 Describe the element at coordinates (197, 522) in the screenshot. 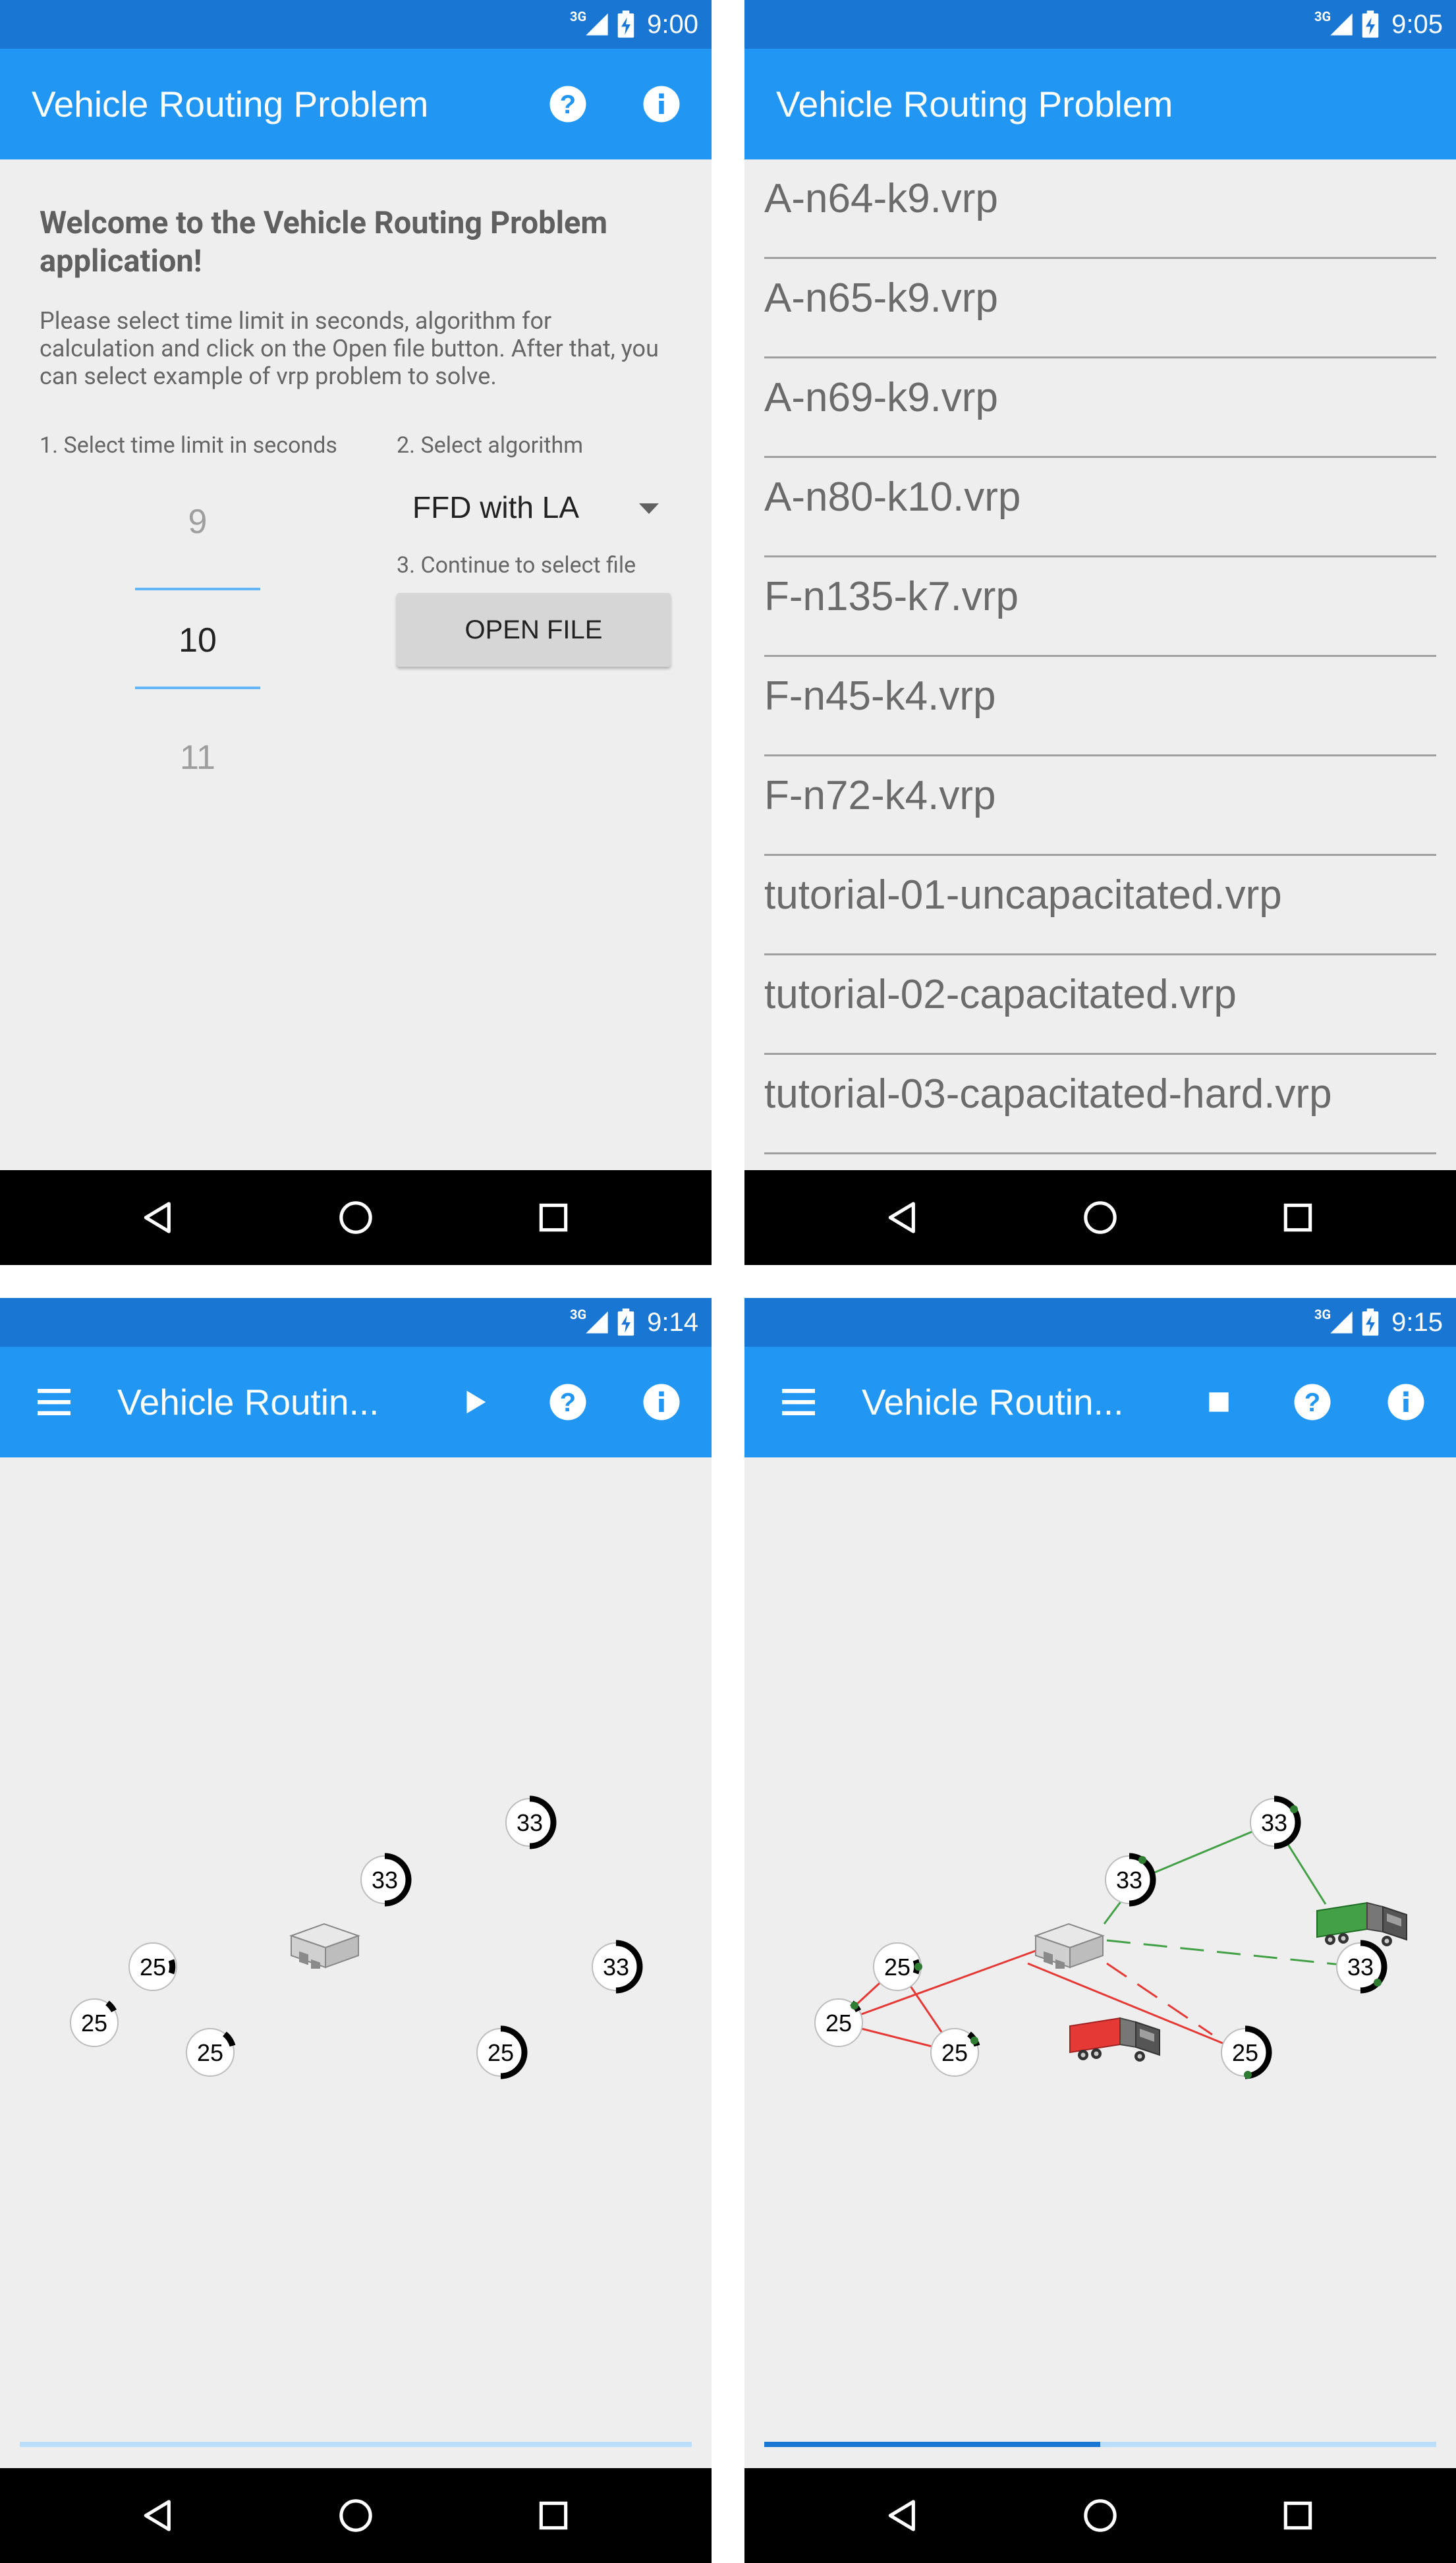

I see `picker-value-prev: 9` at that location.